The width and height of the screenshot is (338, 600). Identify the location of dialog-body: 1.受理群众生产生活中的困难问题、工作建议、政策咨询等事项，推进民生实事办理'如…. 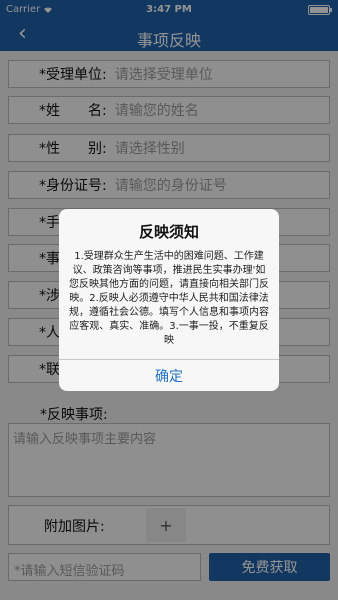
(169, 298).